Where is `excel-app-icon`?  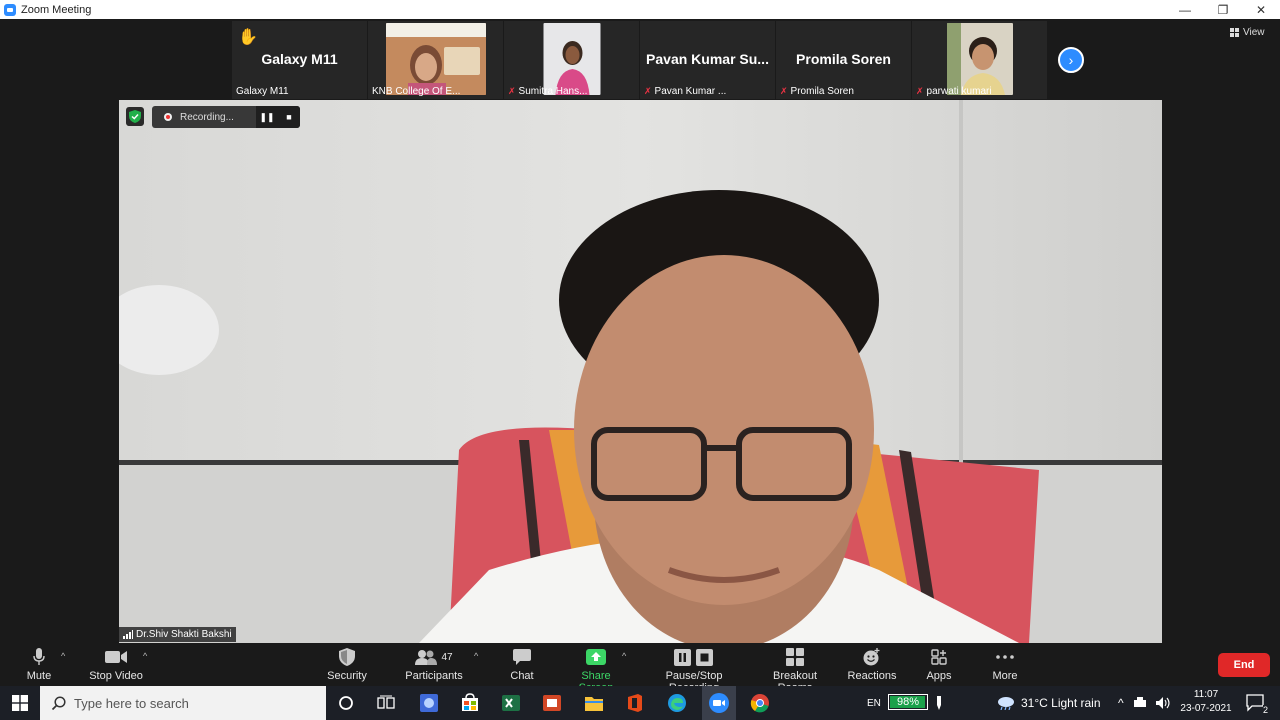 excel-app-icon is located at coordinates (511, 703).